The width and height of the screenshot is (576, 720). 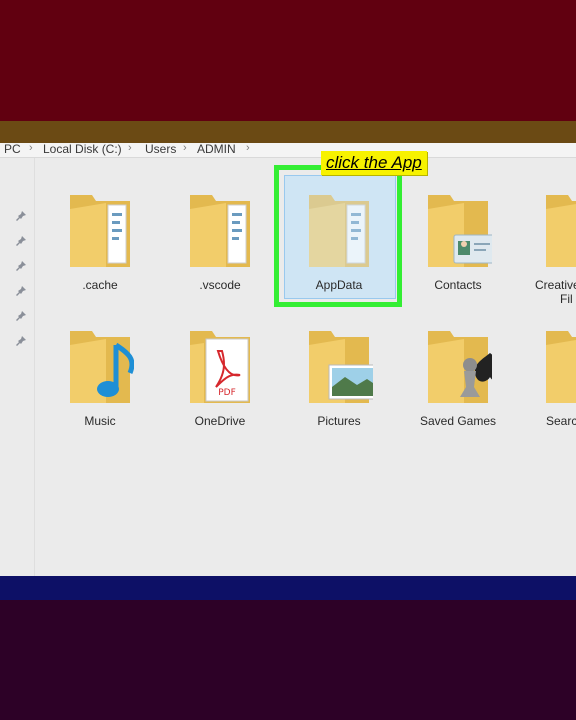 I want to click on folder-label: Music, so click(x=100, y=421).